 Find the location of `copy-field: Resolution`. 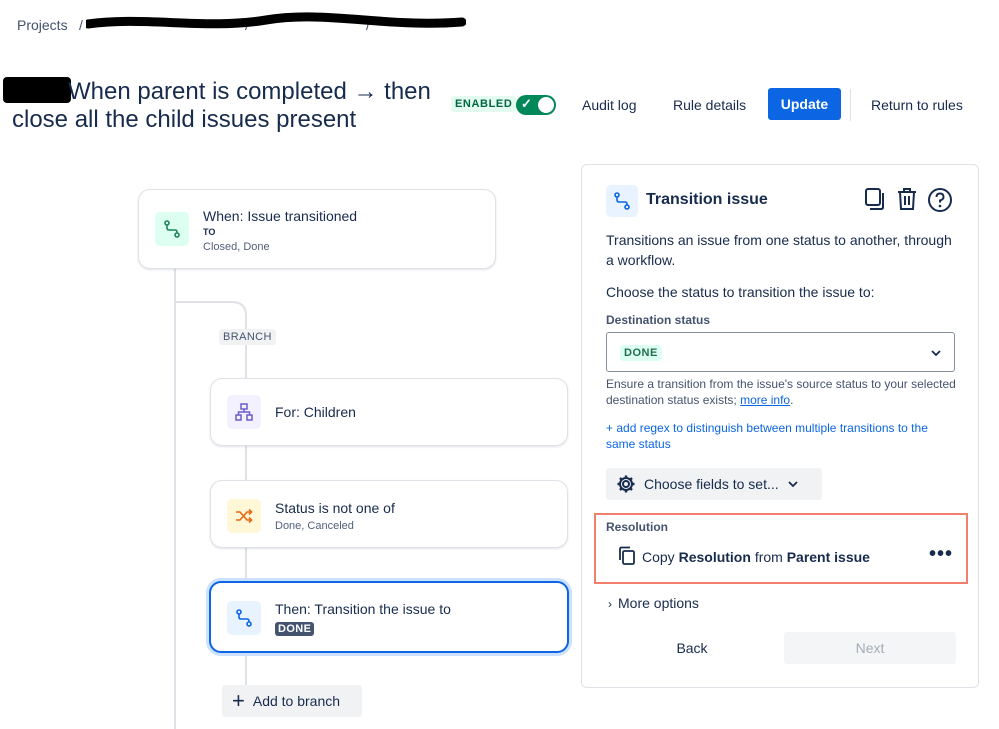

copy-field: Resolution is located at coordinates (714, 557).